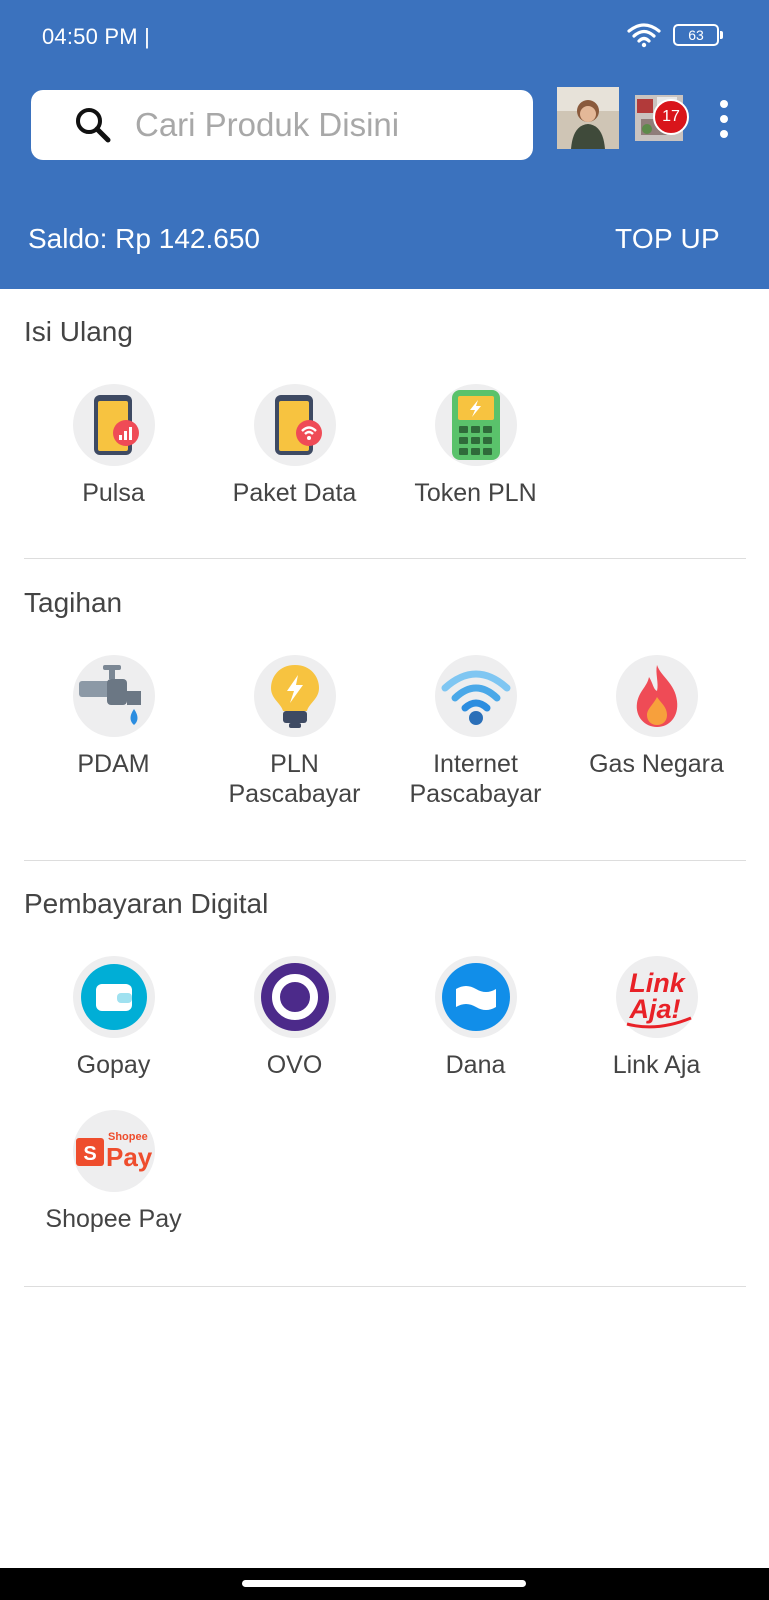  Describe the element at coordinates (113, 1065) in the screenshot. I see `menu-item-label: Gopay` at that location.